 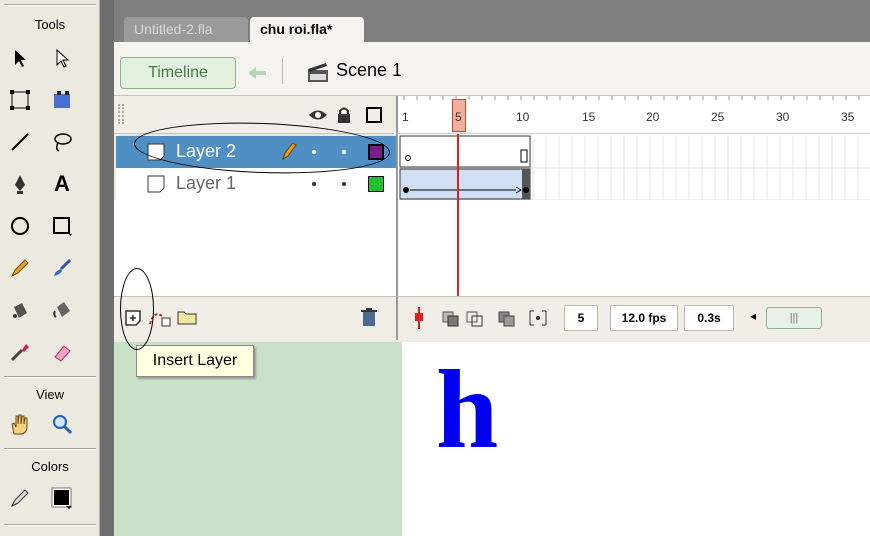 What do you see at coordinates (195, 361) in the screenshot?
I see `insert-layer-tooltip: Insert Layer` at bounding box center [195, 361].